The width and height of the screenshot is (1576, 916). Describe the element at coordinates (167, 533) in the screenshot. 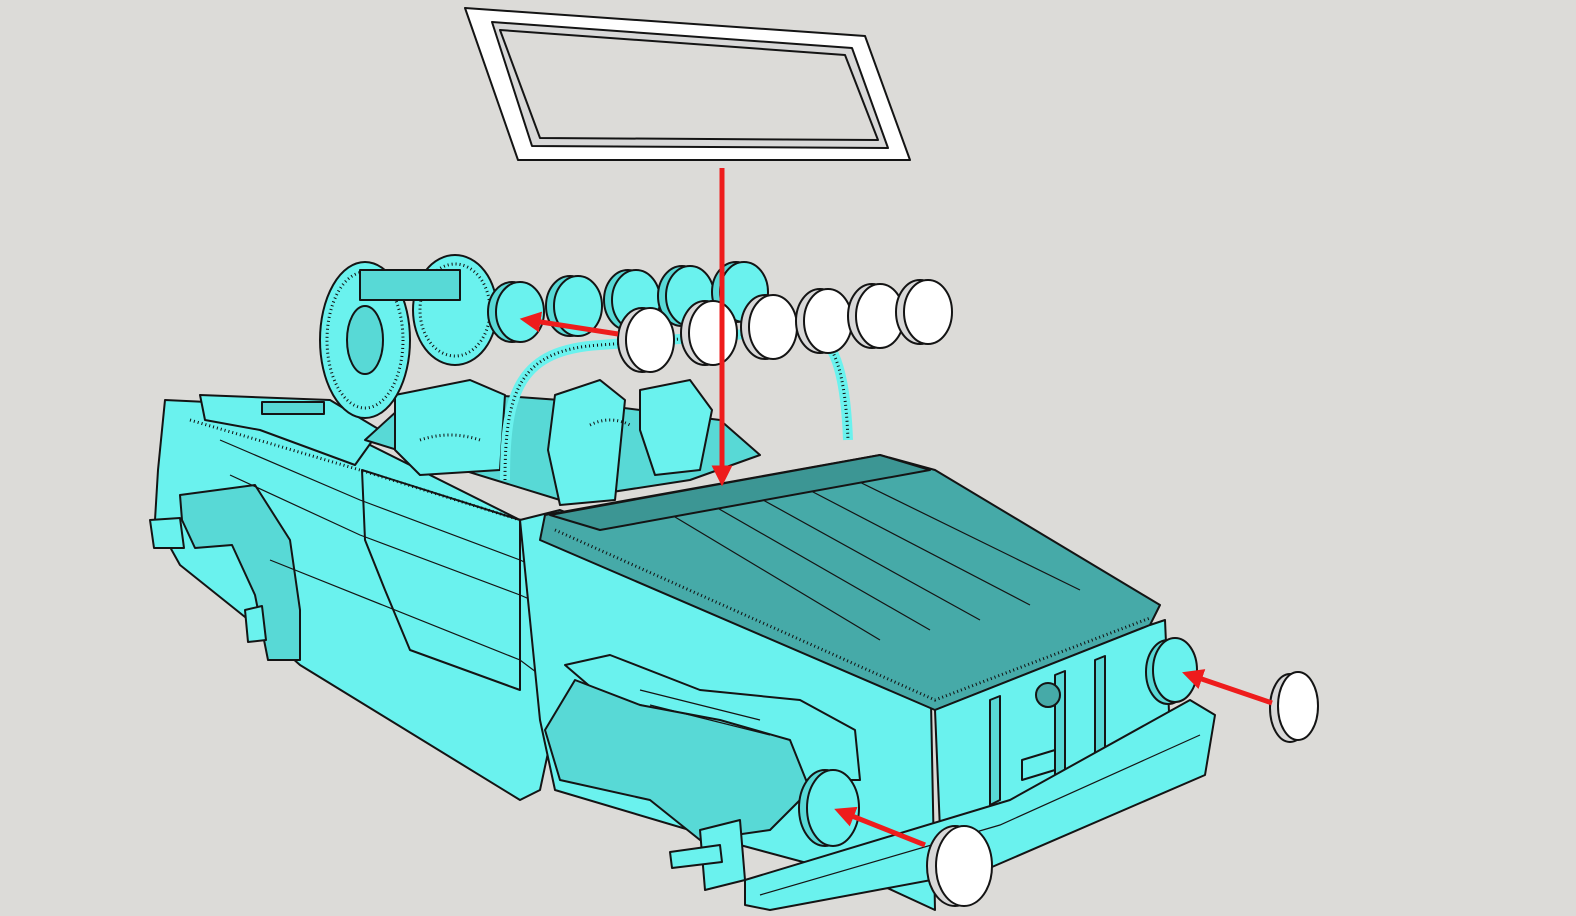

I see `rear-bumper-tab` at that location.